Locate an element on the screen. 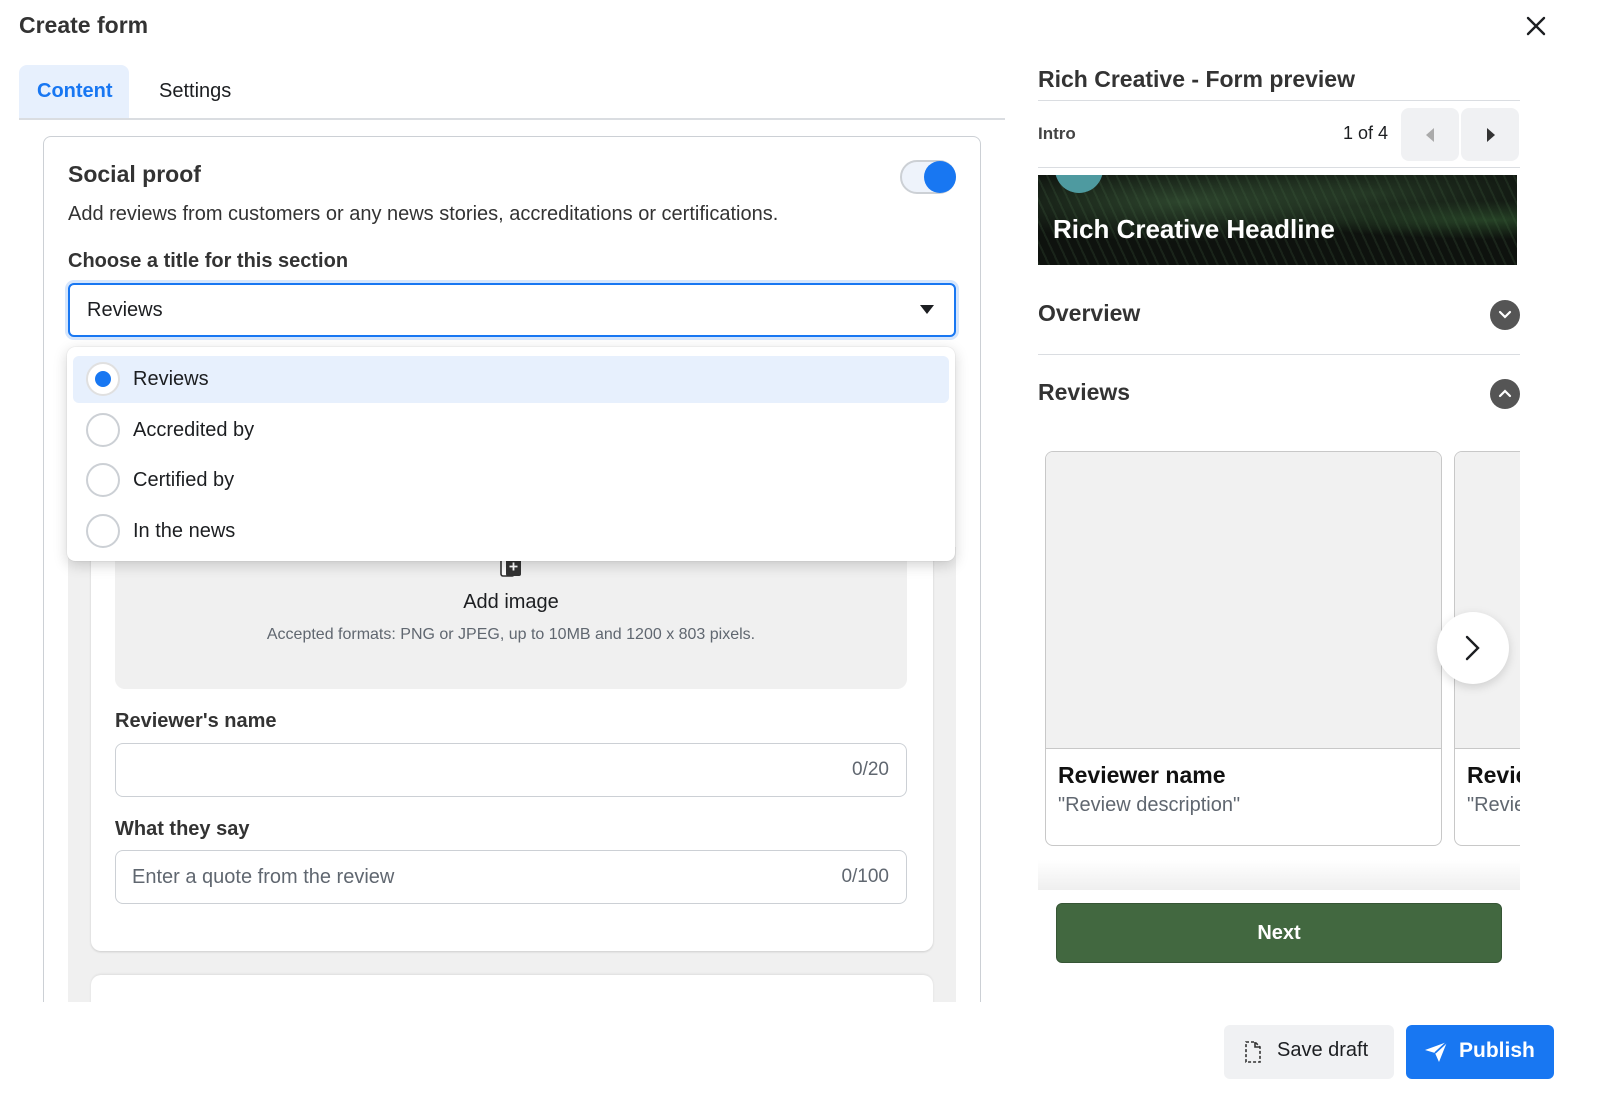 The width and height of the screenshot is (1600, 1109). social-proof-toggle is located at coordinates (928, 177).